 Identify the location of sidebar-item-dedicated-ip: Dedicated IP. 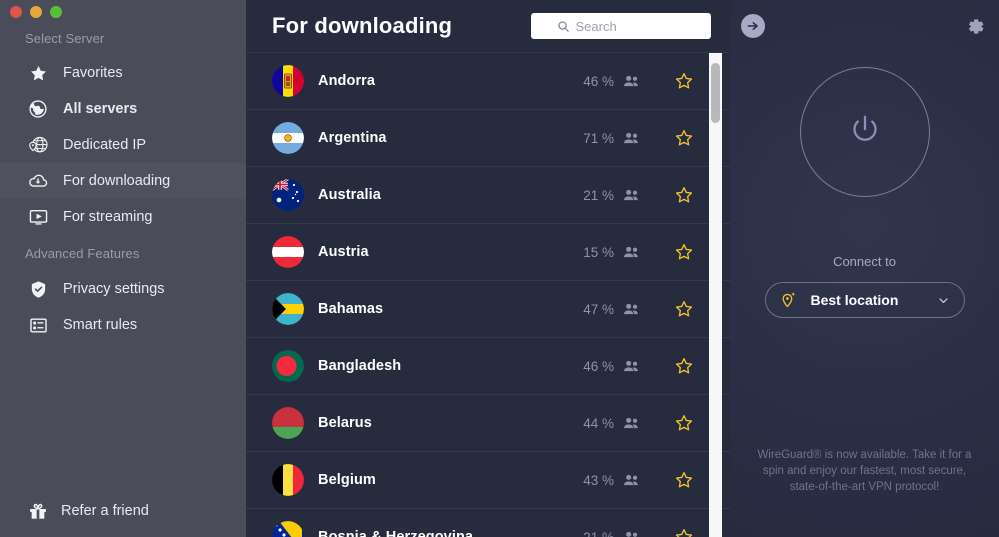
(123, 145).